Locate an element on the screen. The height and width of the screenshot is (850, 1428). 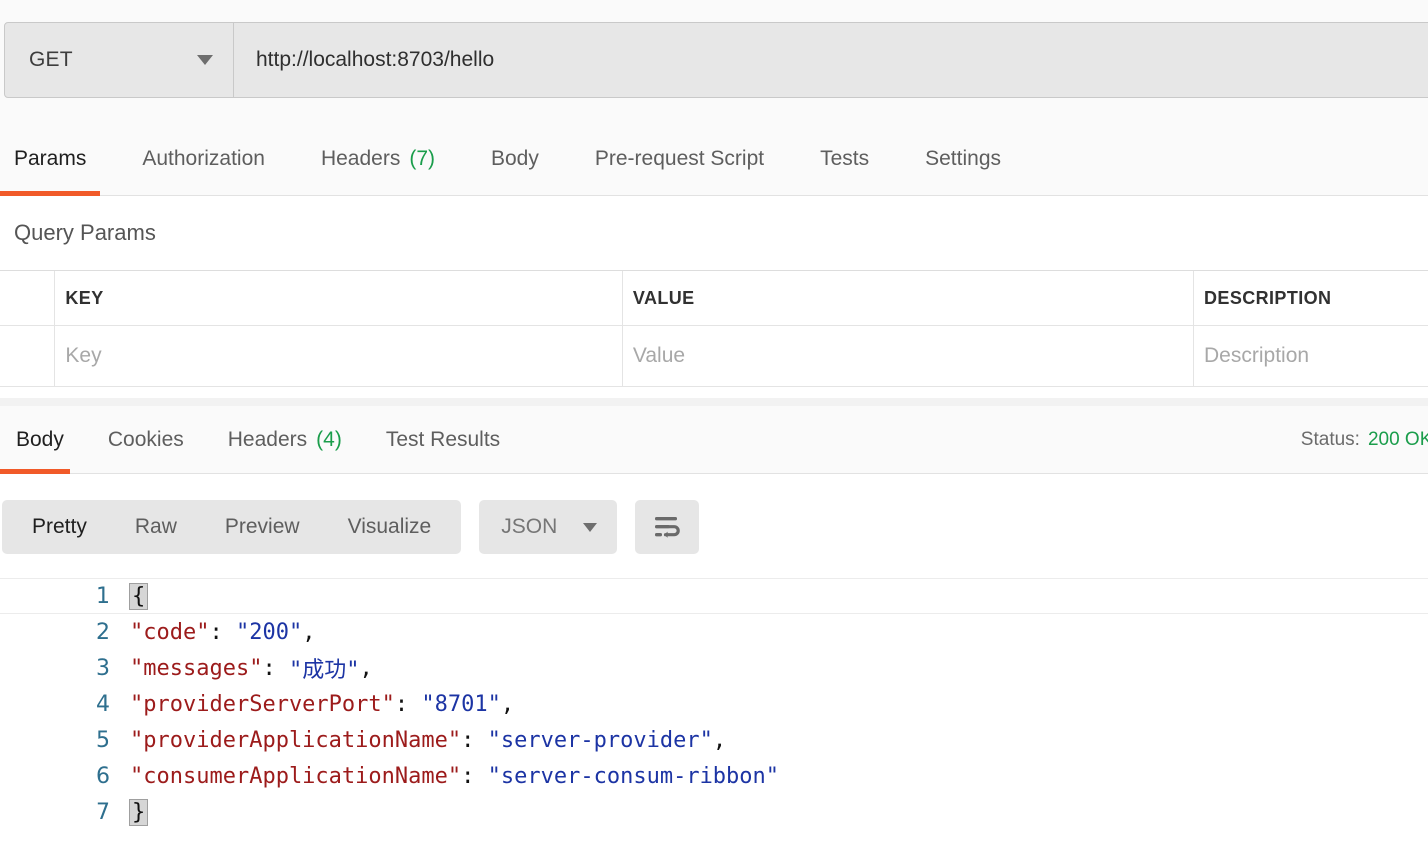
request-tab-settings: Settings is located at coordinates (963, 159).